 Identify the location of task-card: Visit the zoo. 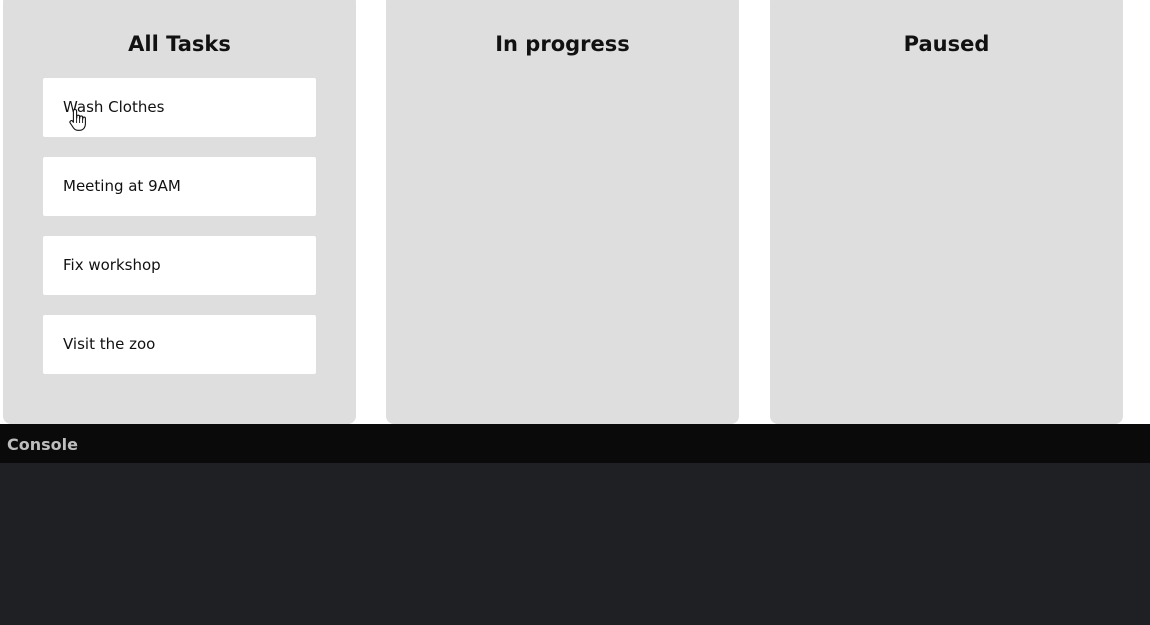
(179, 344).